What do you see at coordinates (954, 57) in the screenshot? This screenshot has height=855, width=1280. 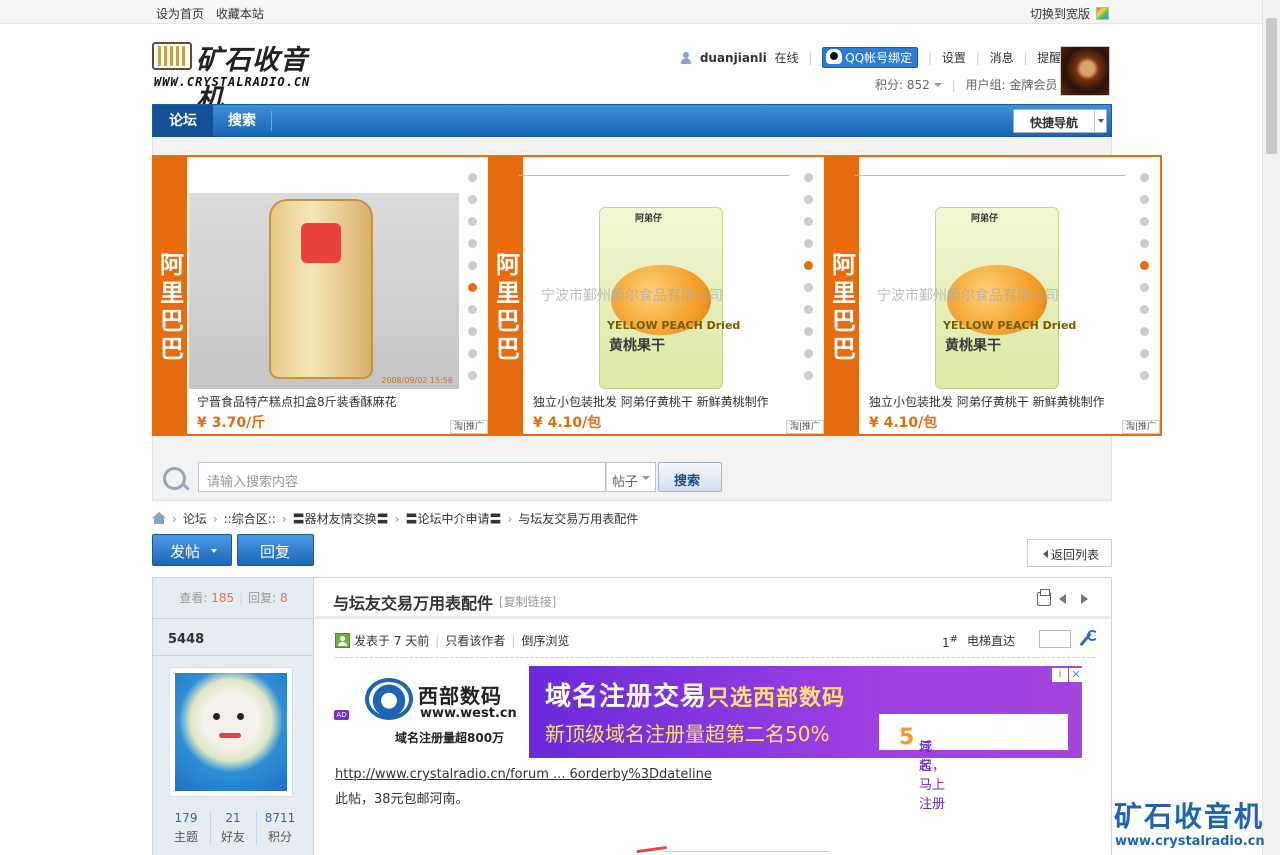 I see `settings-link: 设置` at bounding box center [954, 57].